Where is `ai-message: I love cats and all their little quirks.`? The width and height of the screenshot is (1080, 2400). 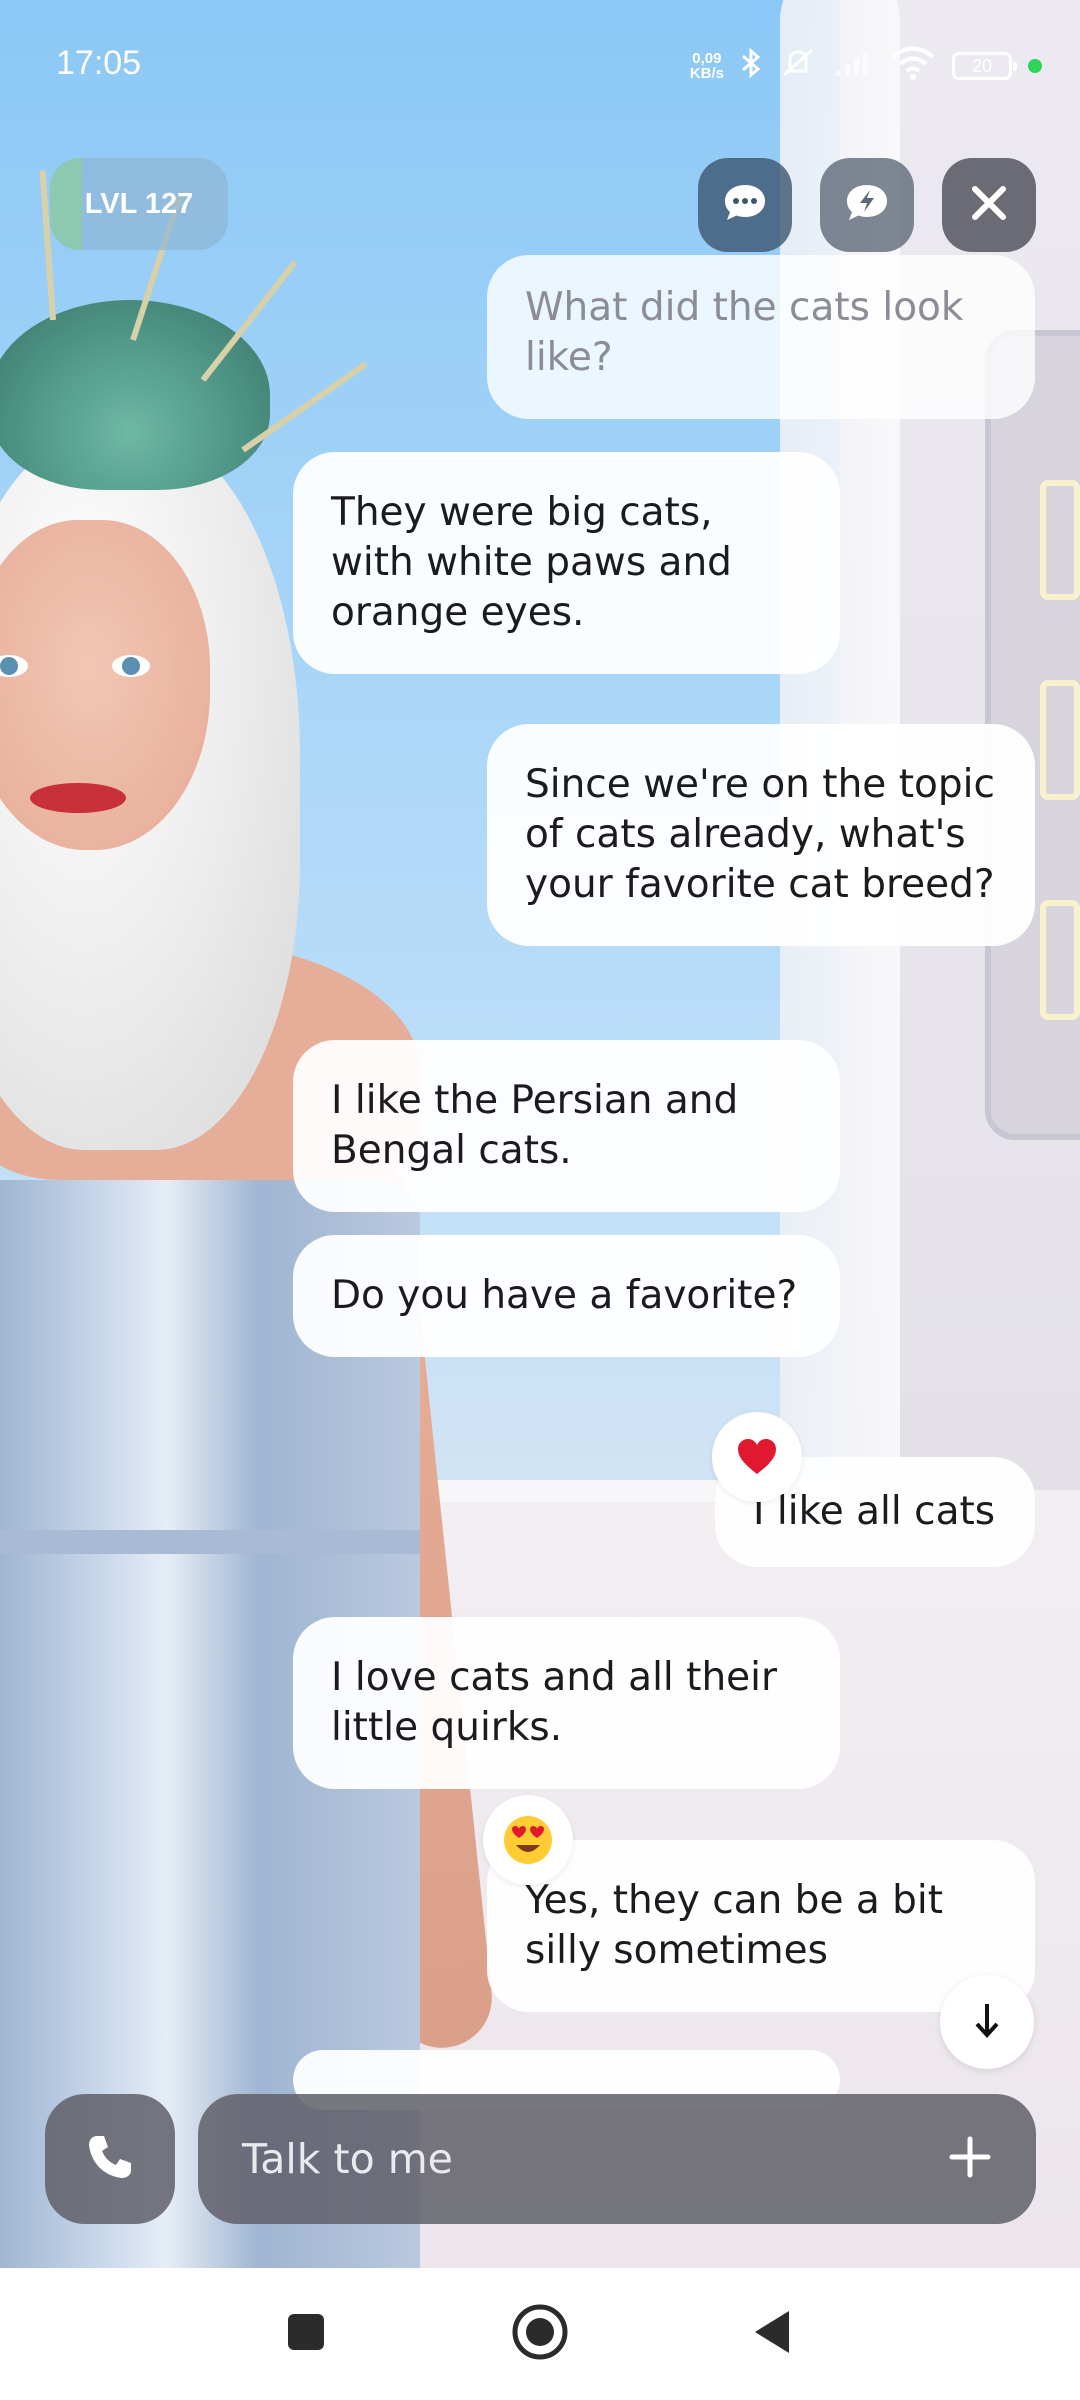 ai-message: I love cats and all their little quirks. is located at coordinates (566, 1703).